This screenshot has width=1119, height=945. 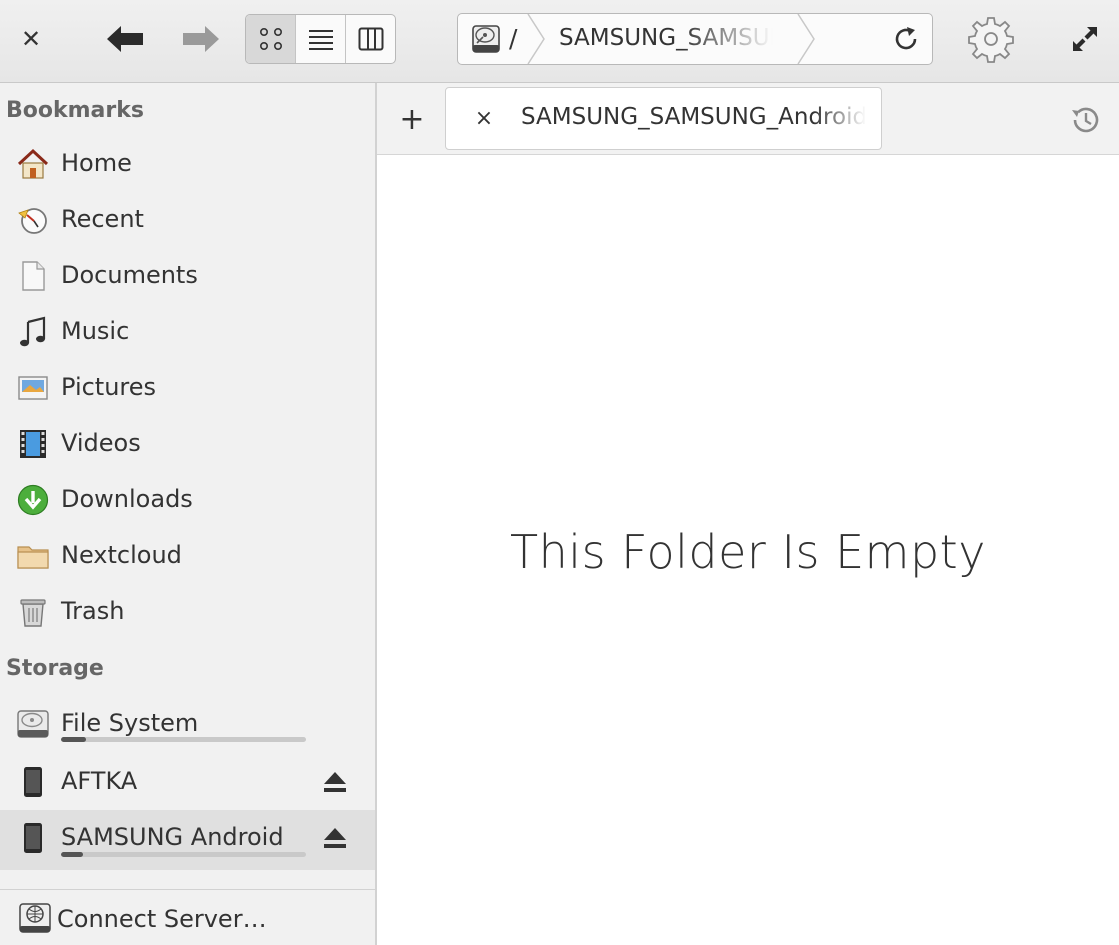 I want to click on back-button, so click(x=125, y=39).